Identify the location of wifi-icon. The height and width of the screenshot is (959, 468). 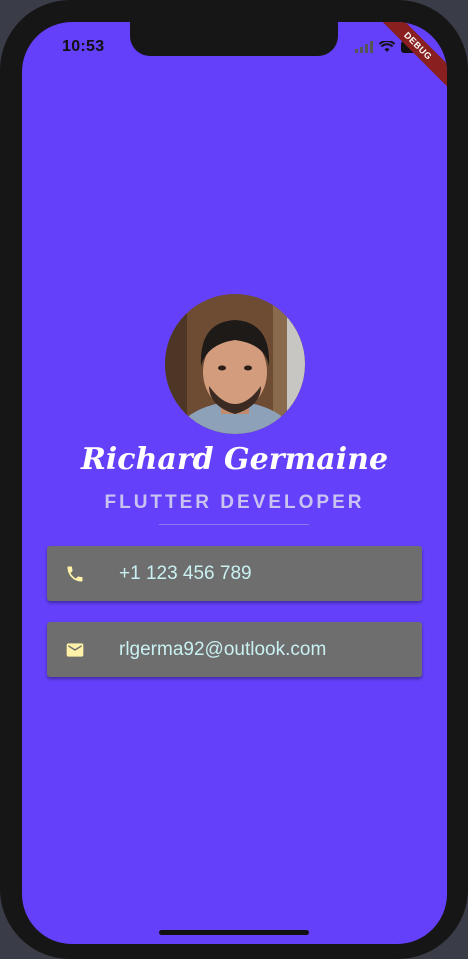
(387, 49).